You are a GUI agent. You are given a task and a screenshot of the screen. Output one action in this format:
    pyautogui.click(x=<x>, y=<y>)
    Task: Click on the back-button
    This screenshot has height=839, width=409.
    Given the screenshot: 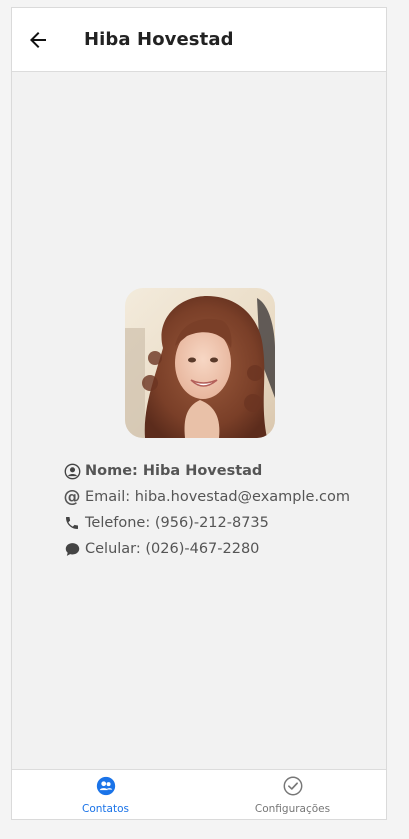 What is the action you would take?
    pyautogui.click(x=38, y=40)
    